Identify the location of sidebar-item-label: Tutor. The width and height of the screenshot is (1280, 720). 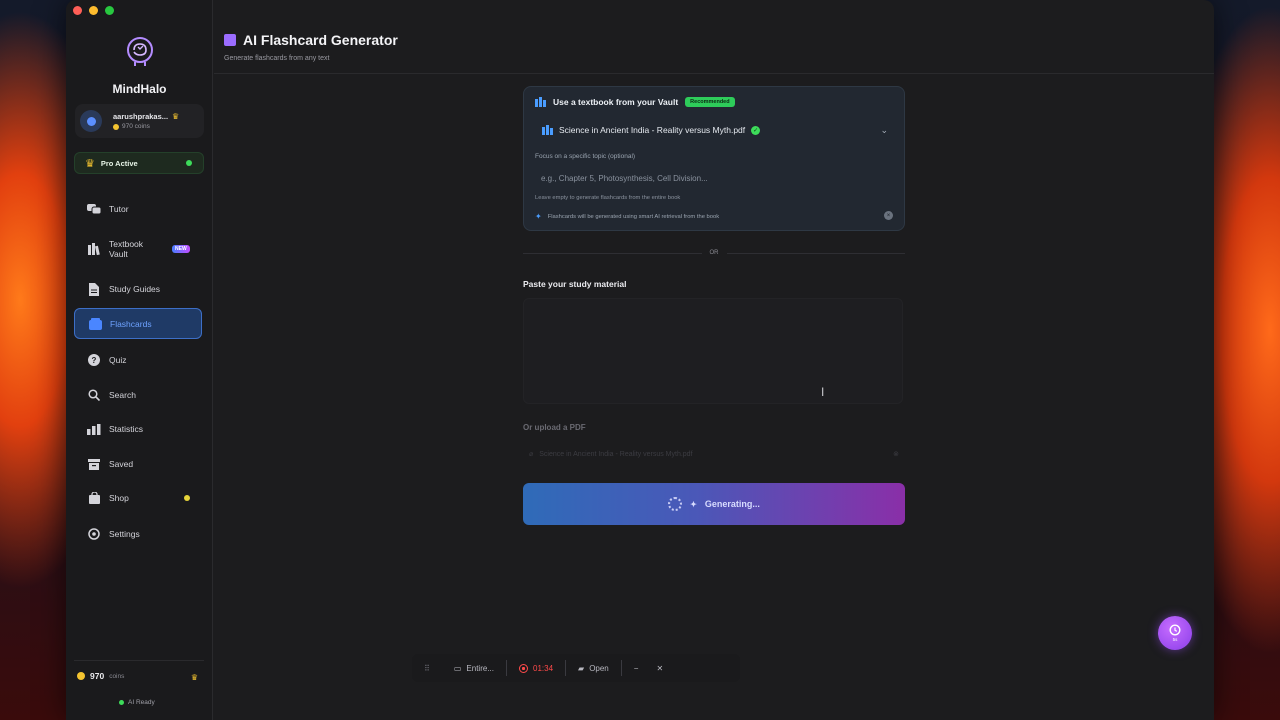
(119, 209).